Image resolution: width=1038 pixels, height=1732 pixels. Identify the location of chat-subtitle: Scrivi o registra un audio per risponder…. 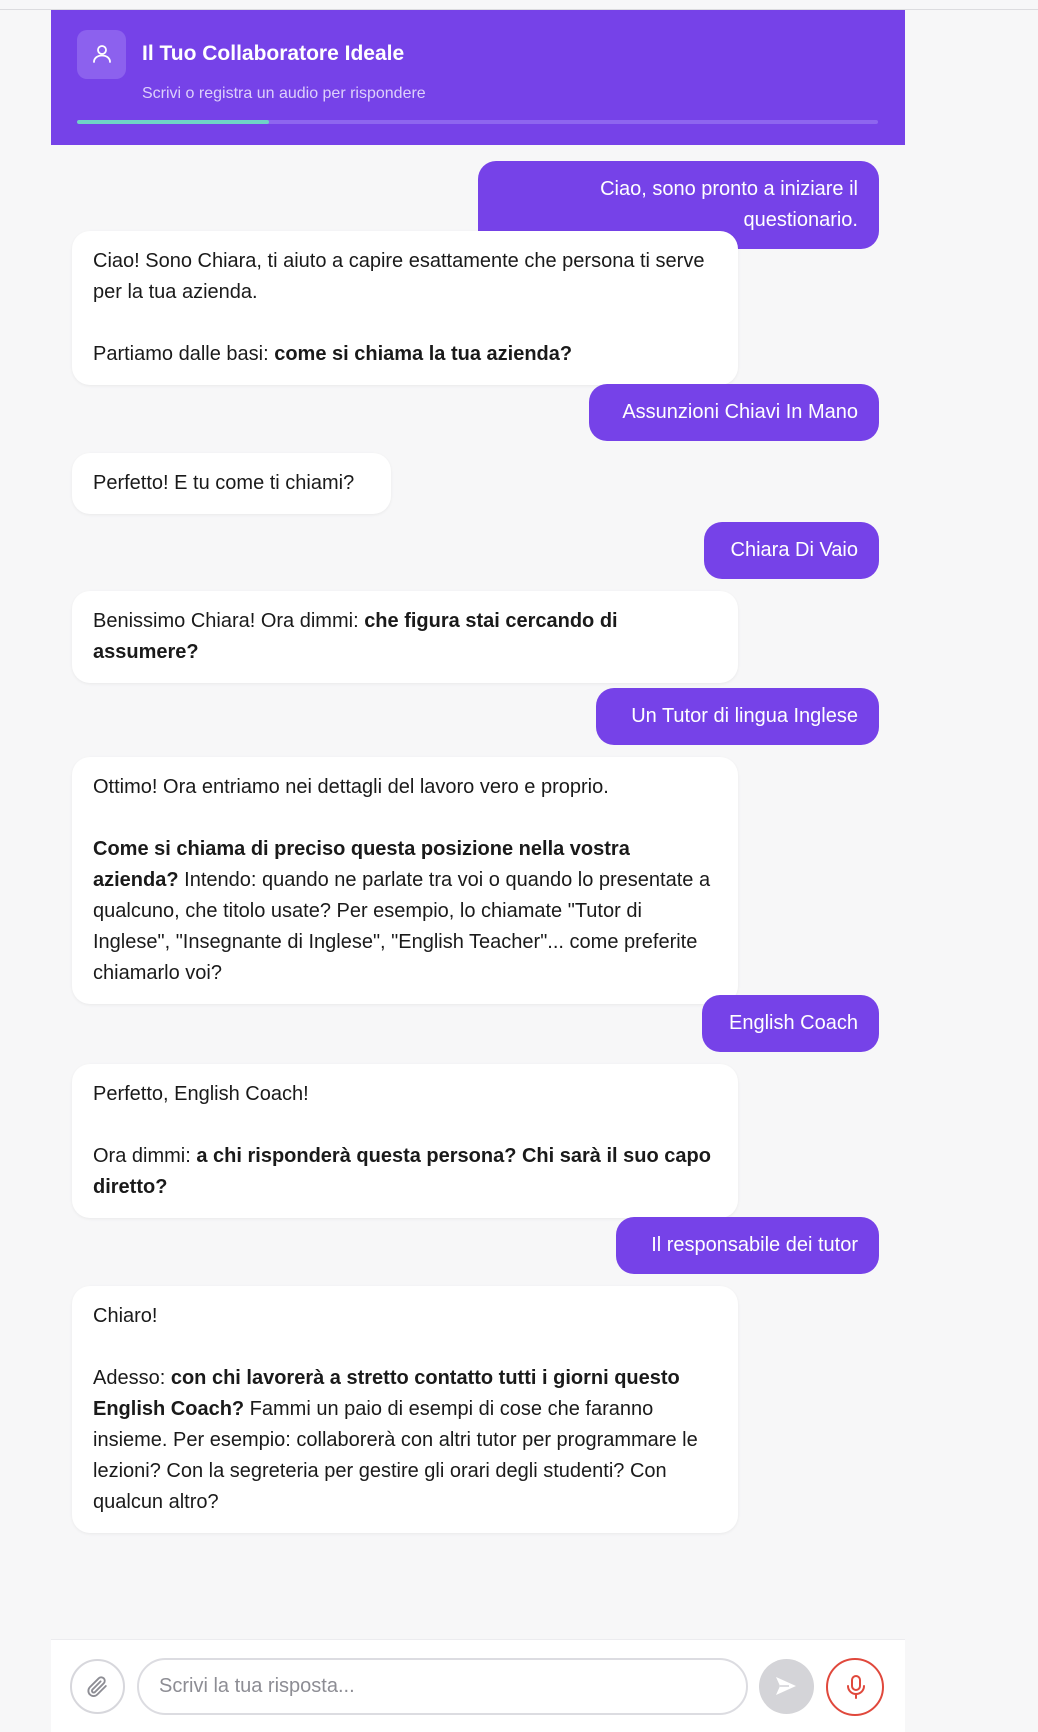
(284, 93).